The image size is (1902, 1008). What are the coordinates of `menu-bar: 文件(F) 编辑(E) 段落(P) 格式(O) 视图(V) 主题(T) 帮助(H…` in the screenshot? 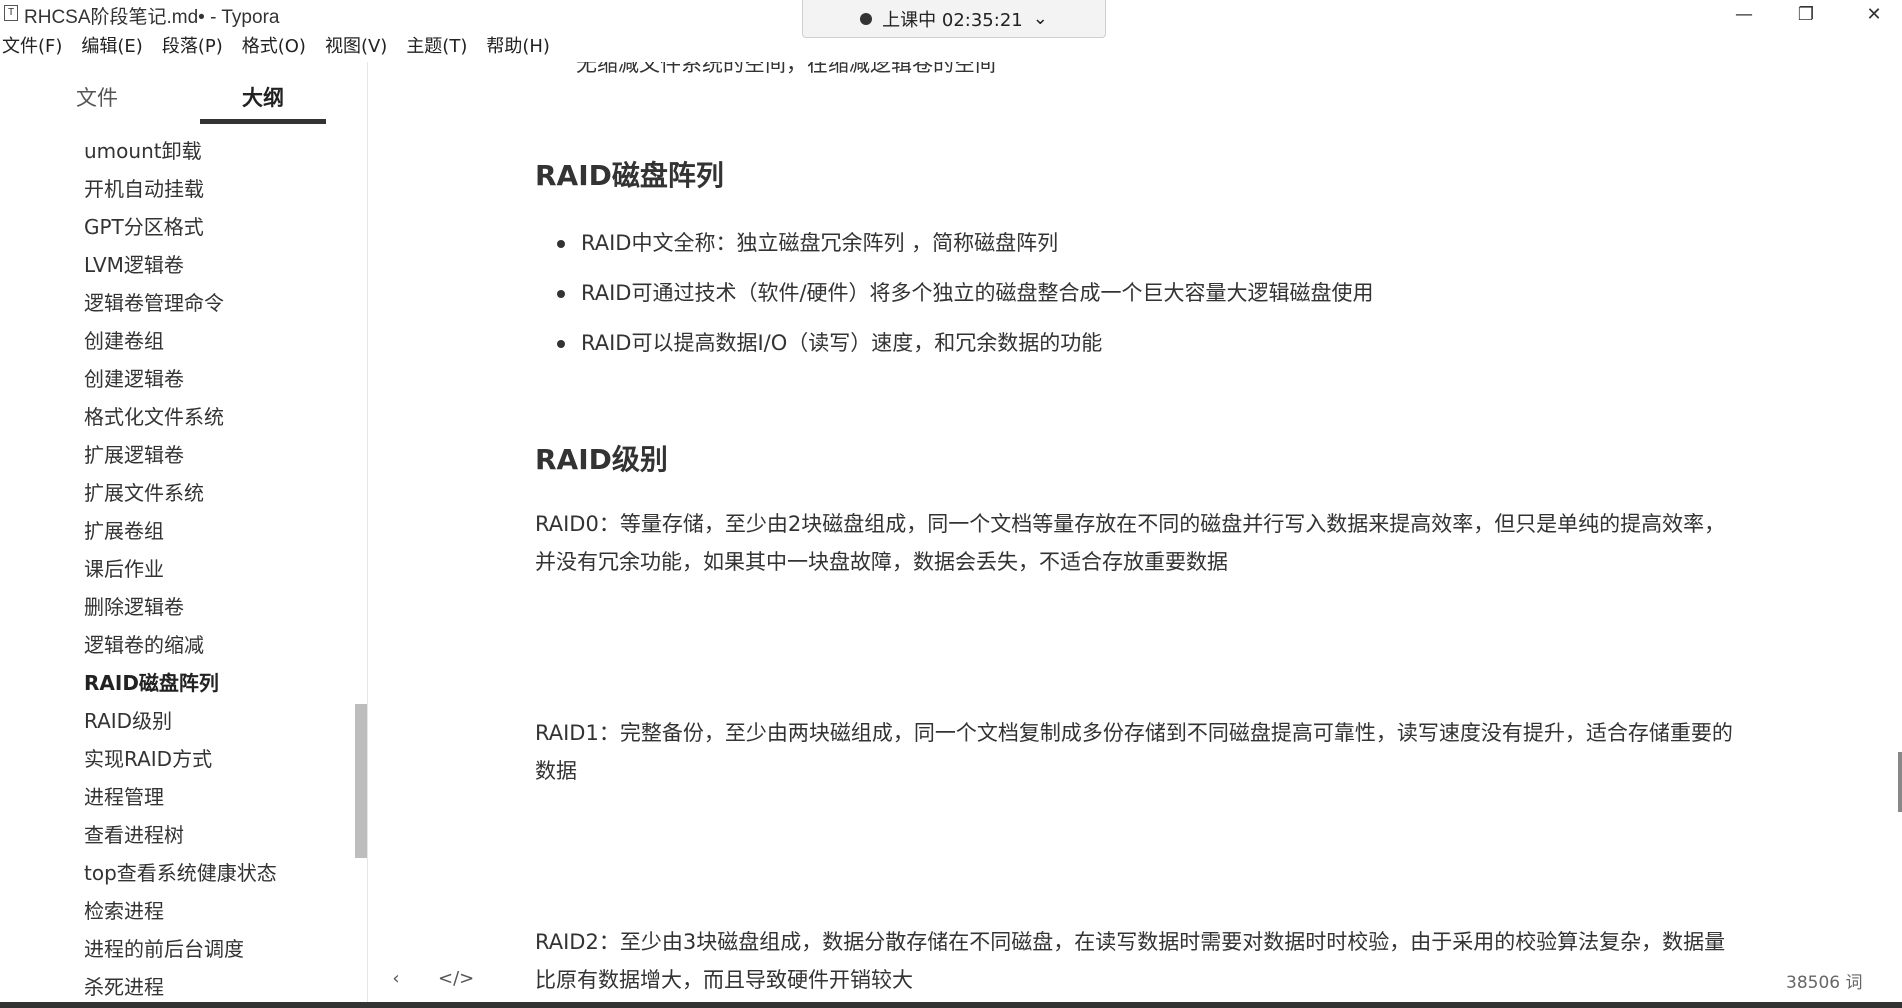 It's located at (951, 45).